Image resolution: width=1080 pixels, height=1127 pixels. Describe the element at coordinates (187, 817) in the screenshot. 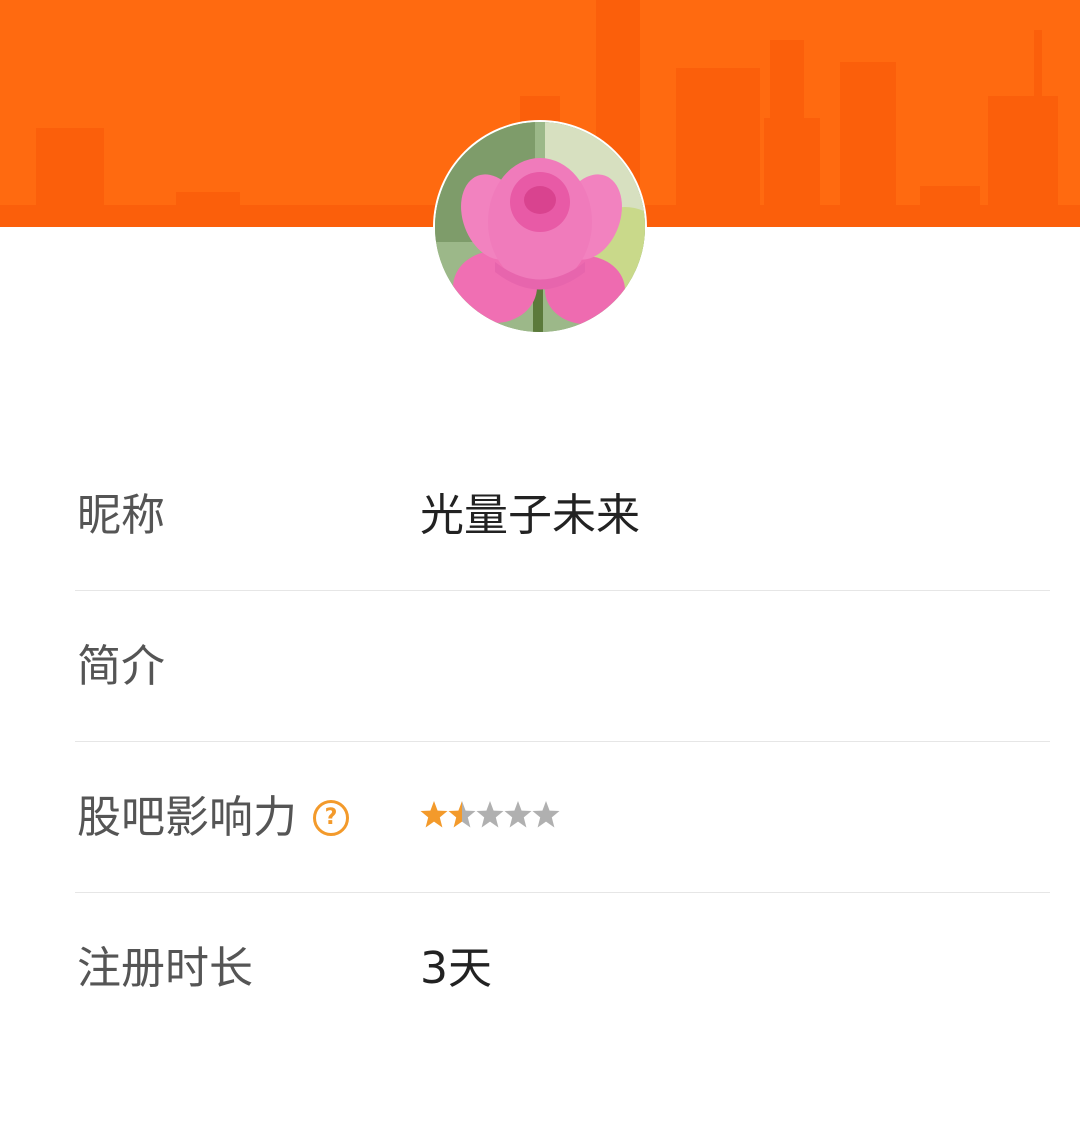

I see `influence-label: 股吧影响力` at that location.